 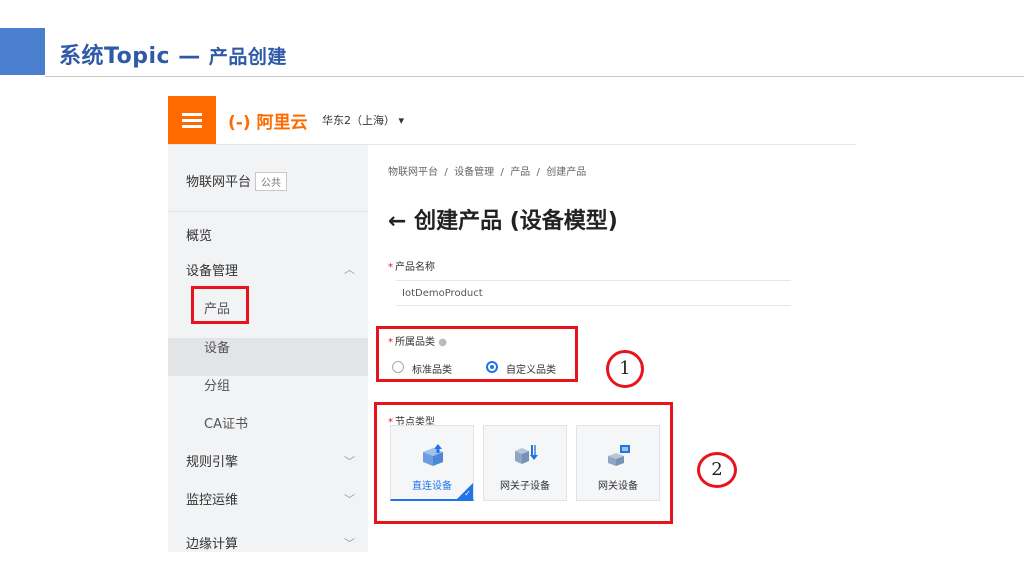 What do you see at coordinates (219, 182) in the screenshot?
I see `sidebar-platform-label: 物联网平台` at bounding box center [219, 182].